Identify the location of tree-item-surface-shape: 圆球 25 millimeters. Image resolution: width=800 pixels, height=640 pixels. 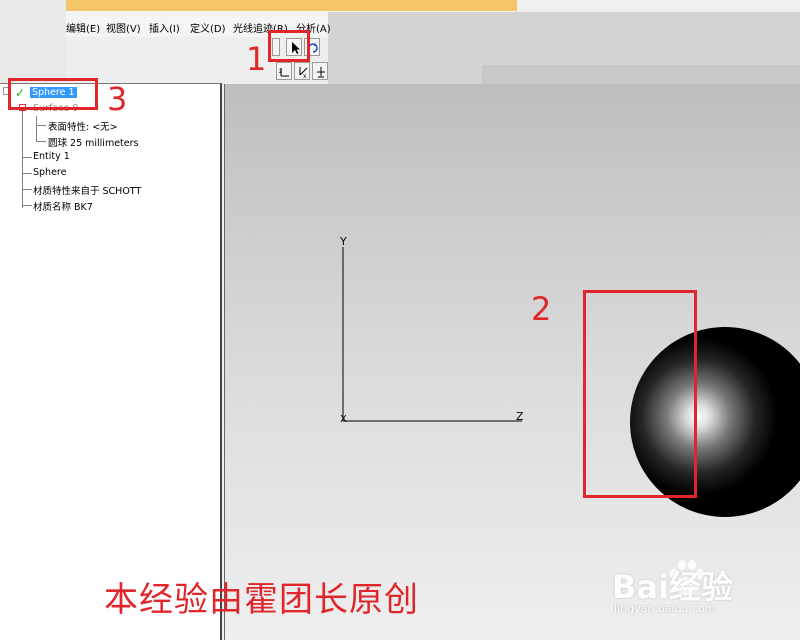
(93, 142).